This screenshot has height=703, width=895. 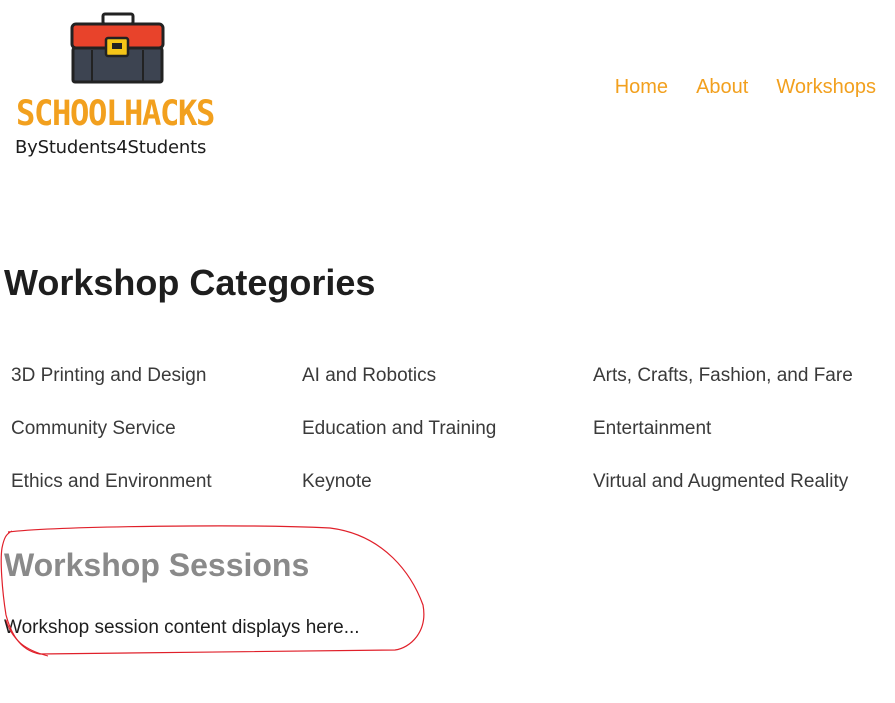 What do you see at coordinates (447, 494) in the screenshot?
I see `category-link: Keynote` at bounding box center [447, 494].